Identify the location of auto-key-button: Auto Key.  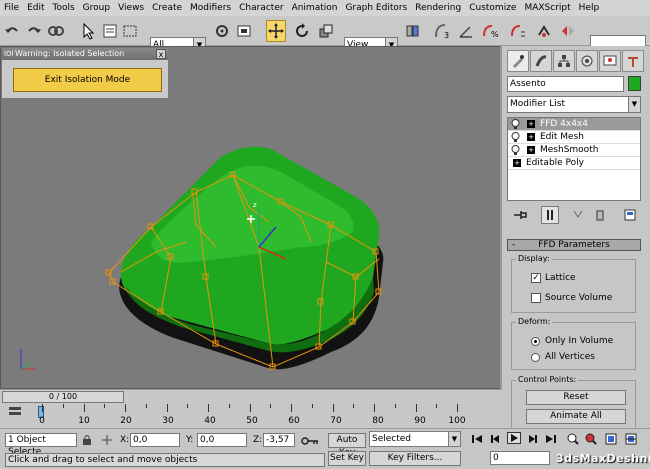
(347, 445).